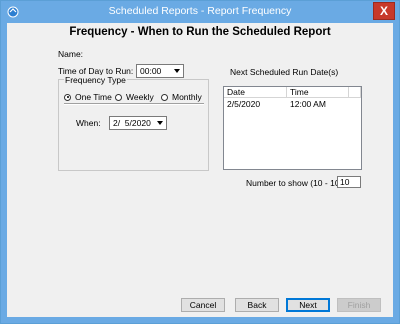  I want to click on divider-highlight, so click(134, 104).